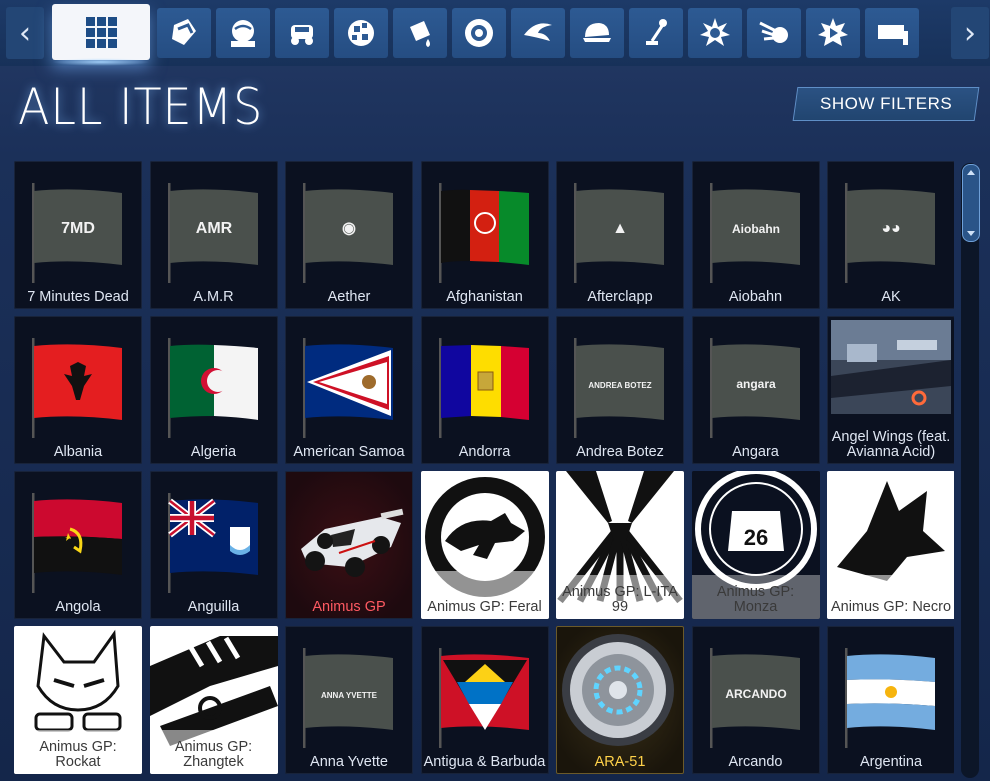 This screenshot has width=990, height=781. I want to click on tab-scroll-left-button: ‹, so click(25, 33).